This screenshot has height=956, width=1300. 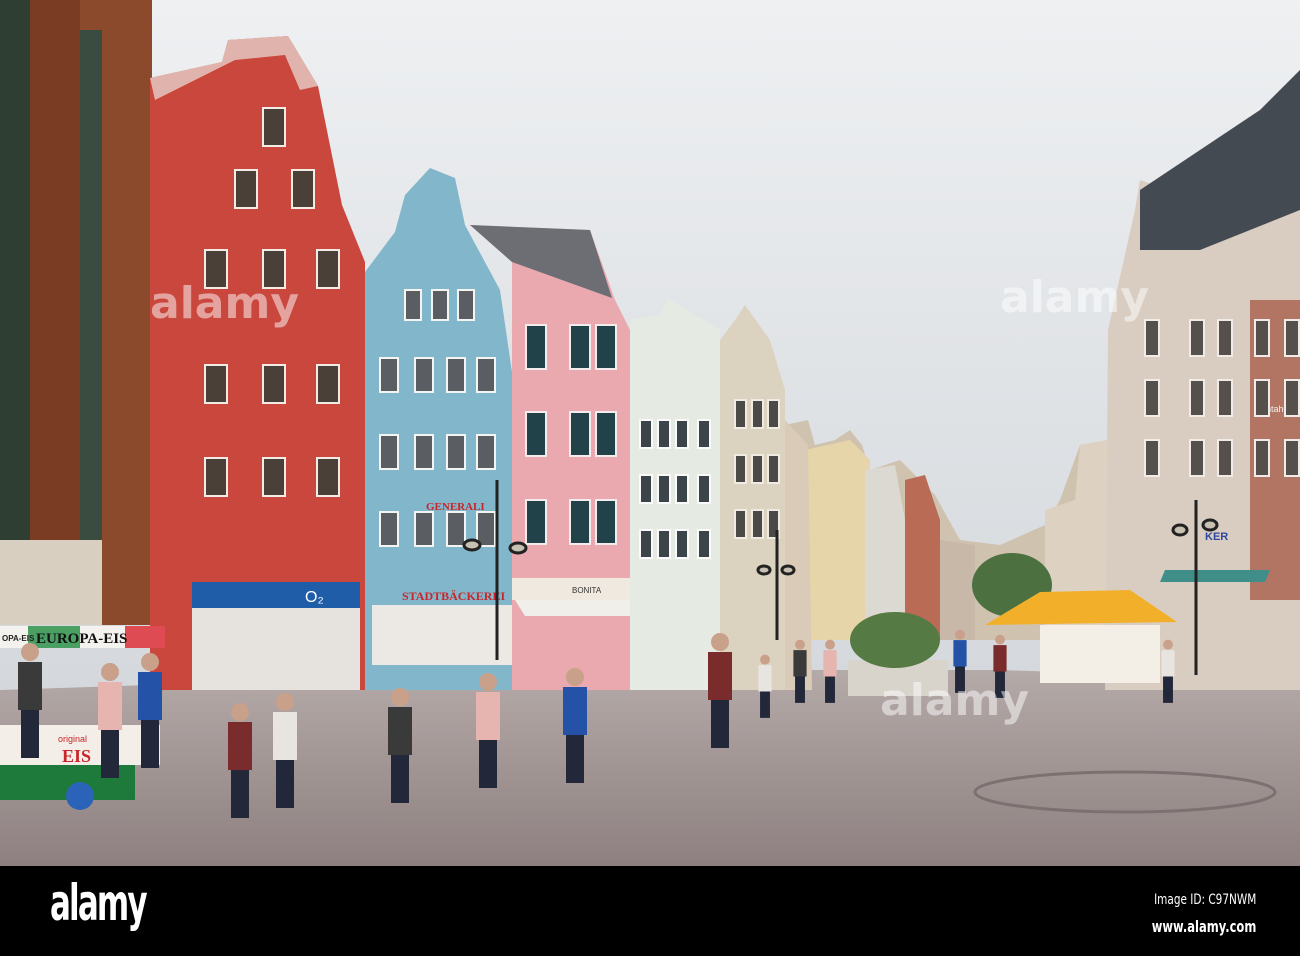 I want to click on image-id: Image ID: C97NWM, so click(x=1204, y=900).